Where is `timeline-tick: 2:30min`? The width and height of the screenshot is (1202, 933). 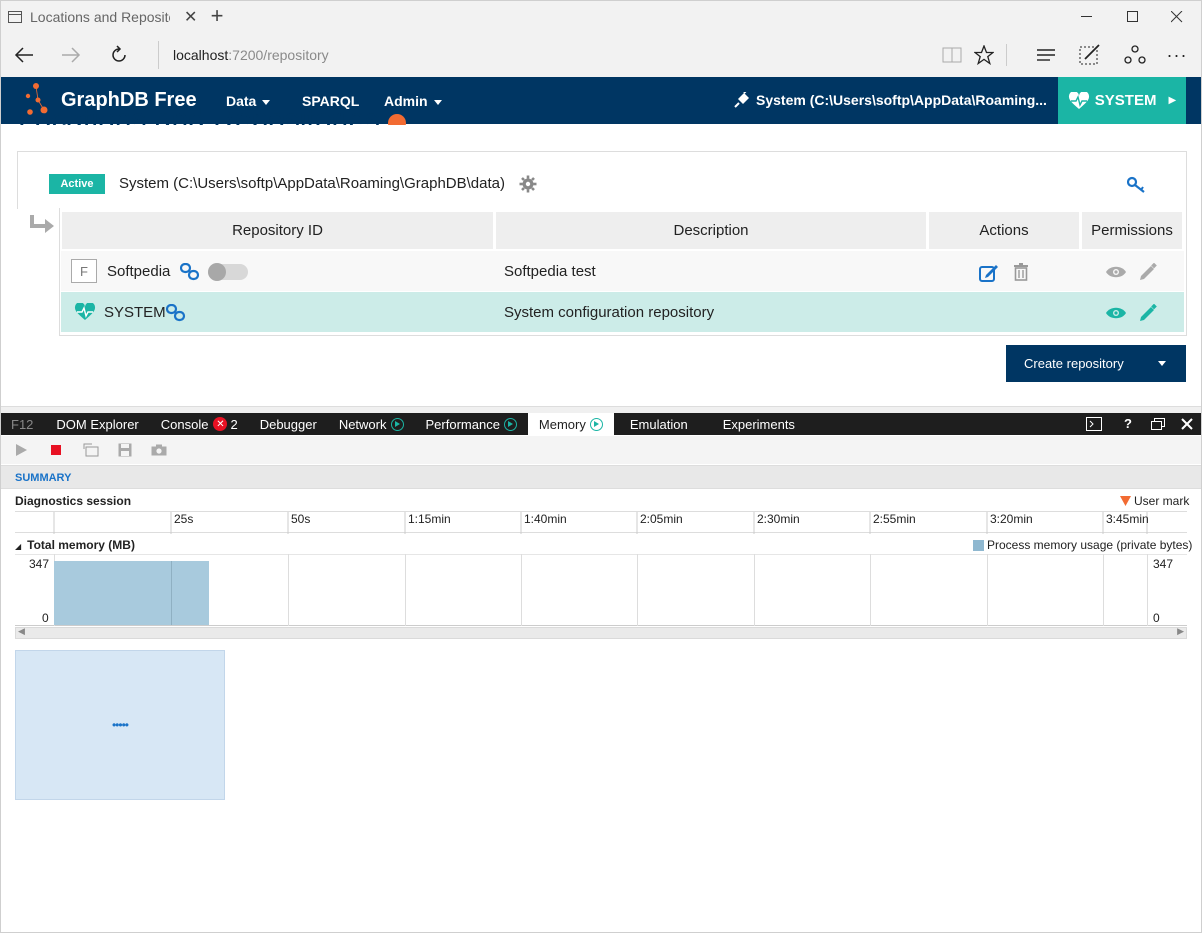 timeline-tick: 2:30min is located at coordinates (778, 519).